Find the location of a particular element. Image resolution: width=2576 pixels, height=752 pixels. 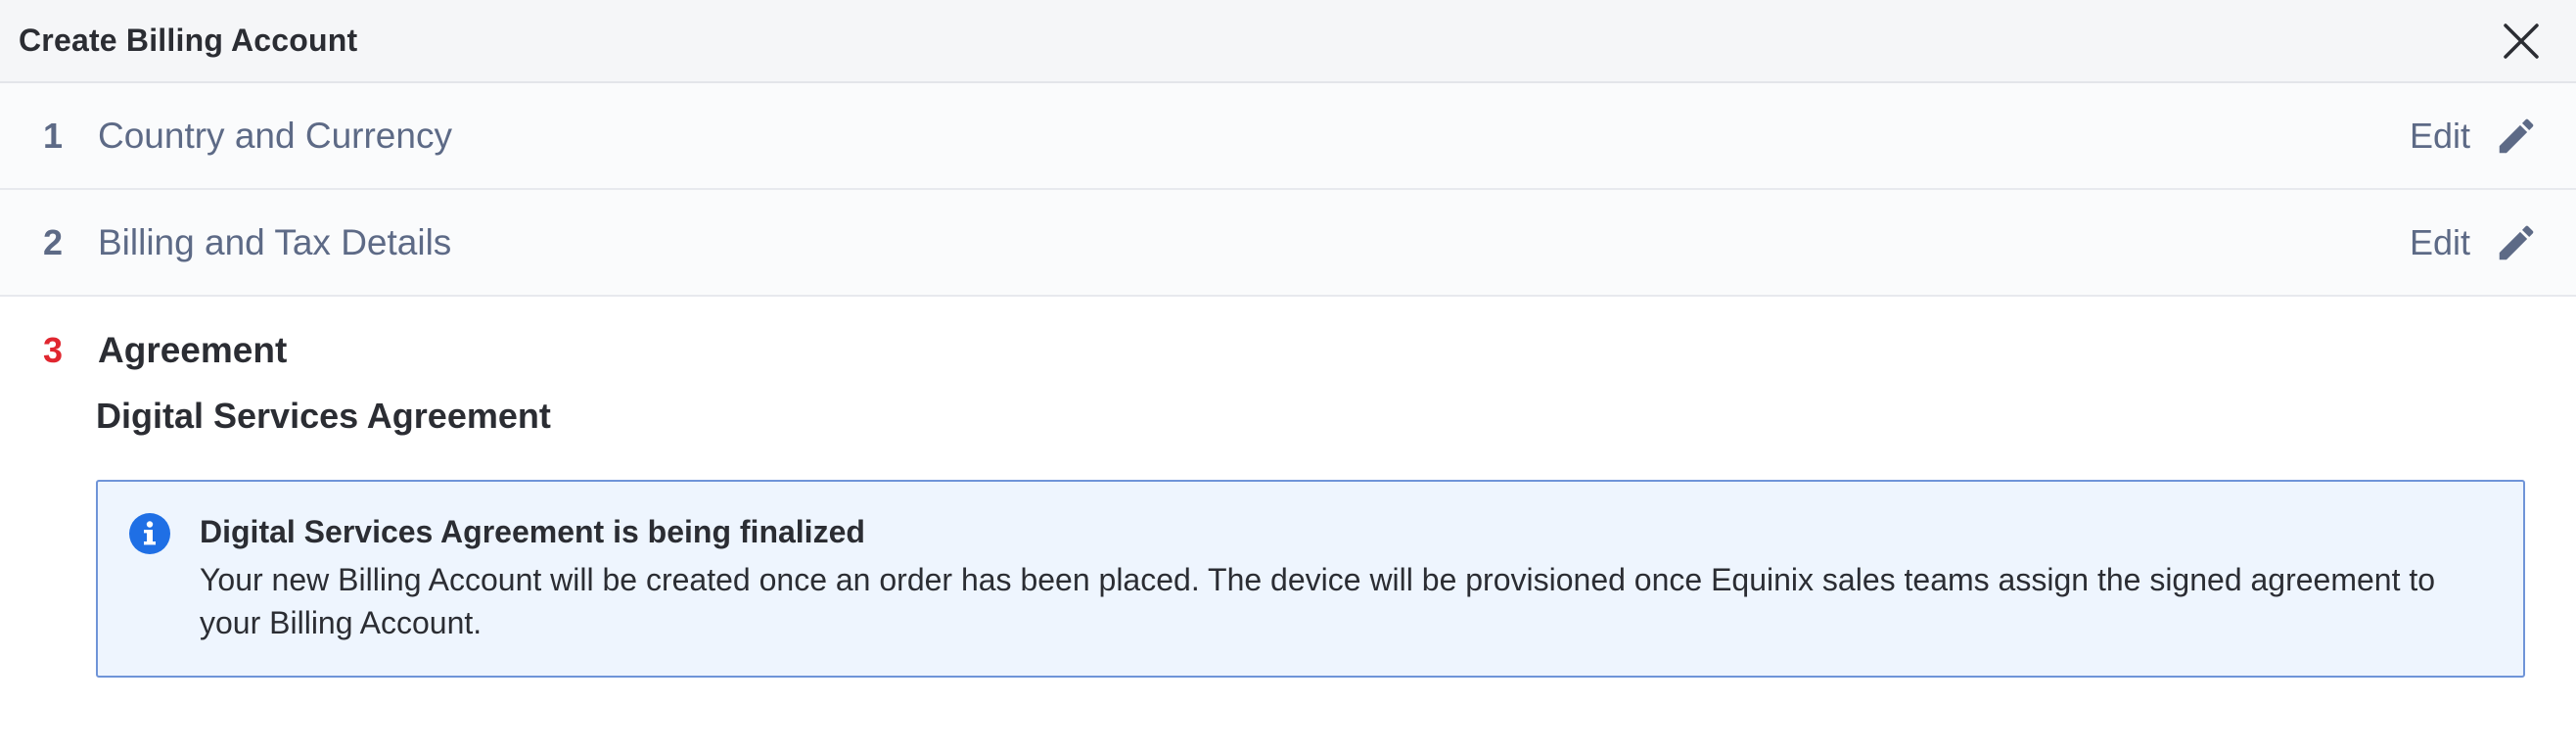

step-country-and-currency: 1 Country and Currency Edit is located at coordinates (1288, 136).